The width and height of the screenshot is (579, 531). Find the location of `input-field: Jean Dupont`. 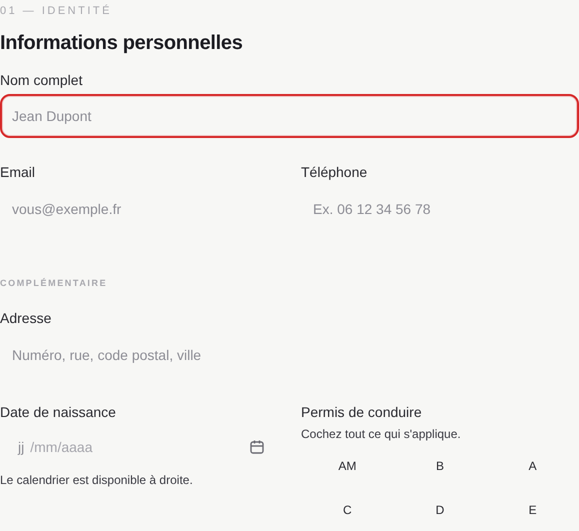

input-field: Jean Dupont is located at coordinates (289, 116).